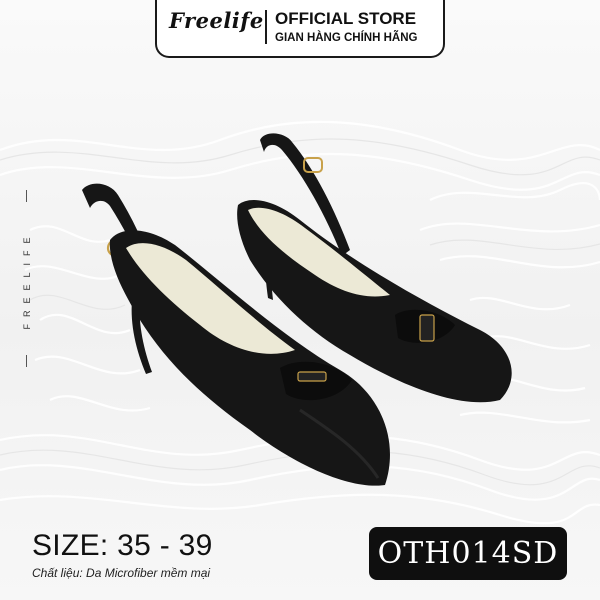 This screenshot has width=600, height=600. What do you see at coordinates (26, 196) in the screenshot?
I see `side-rule-top` at bounding box center [26, 196].